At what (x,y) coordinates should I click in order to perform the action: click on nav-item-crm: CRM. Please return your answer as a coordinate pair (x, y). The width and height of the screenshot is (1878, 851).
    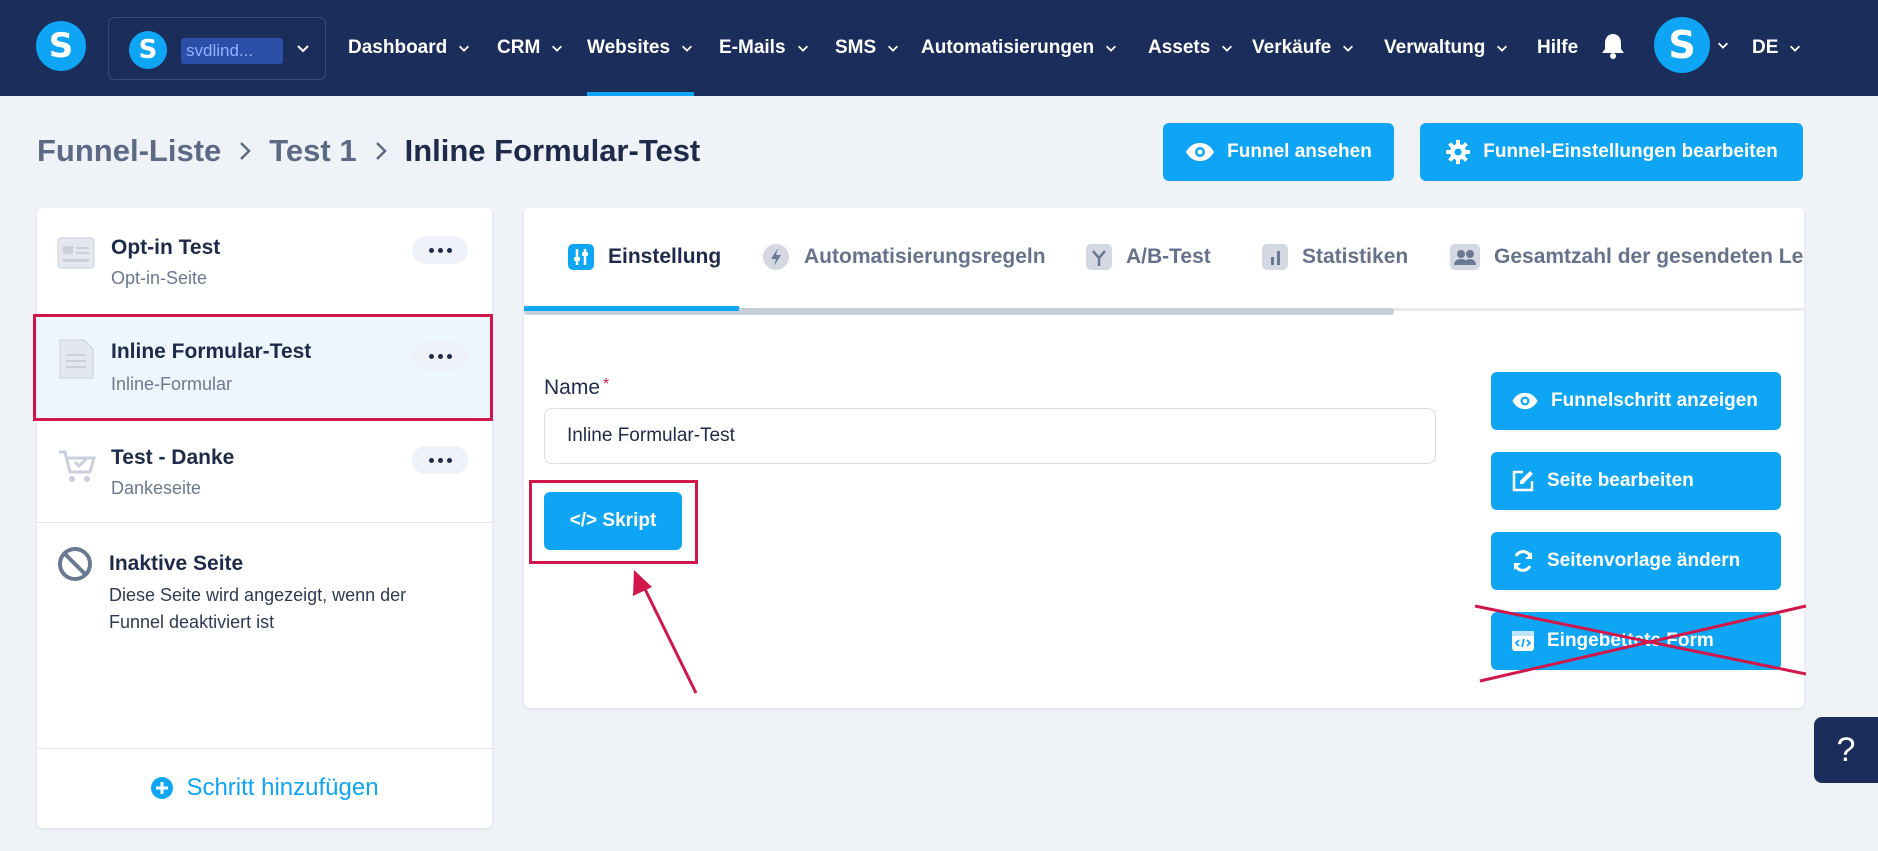
    Looking at the image, I should click on (530, 48).